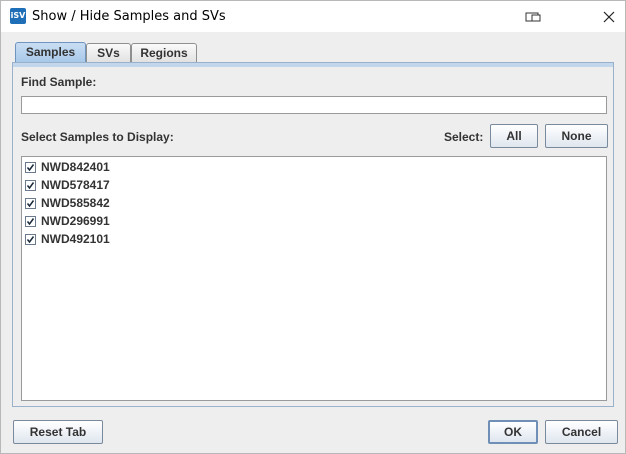 The width and height of the screenshot is (626, 454). I want to click on sample-name: NWD842401, so click(75, 167).